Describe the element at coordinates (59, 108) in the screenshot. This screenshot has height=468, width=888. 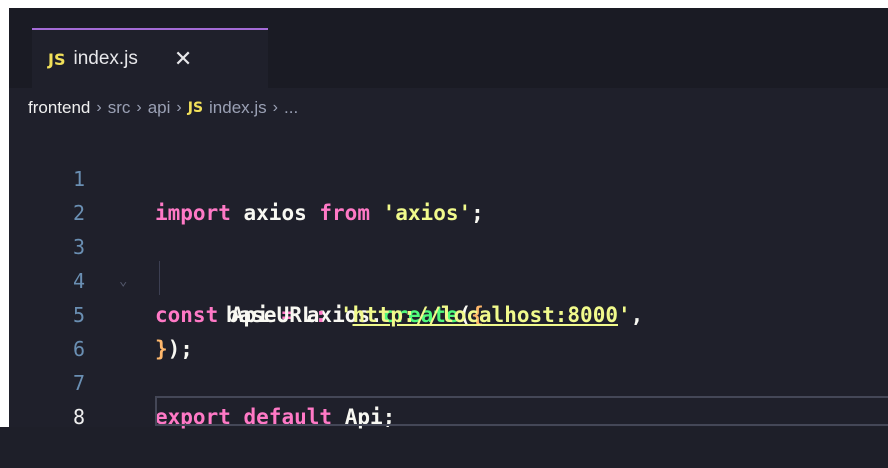
I see `breadcrumb-item-frontend: frontend` at that location.